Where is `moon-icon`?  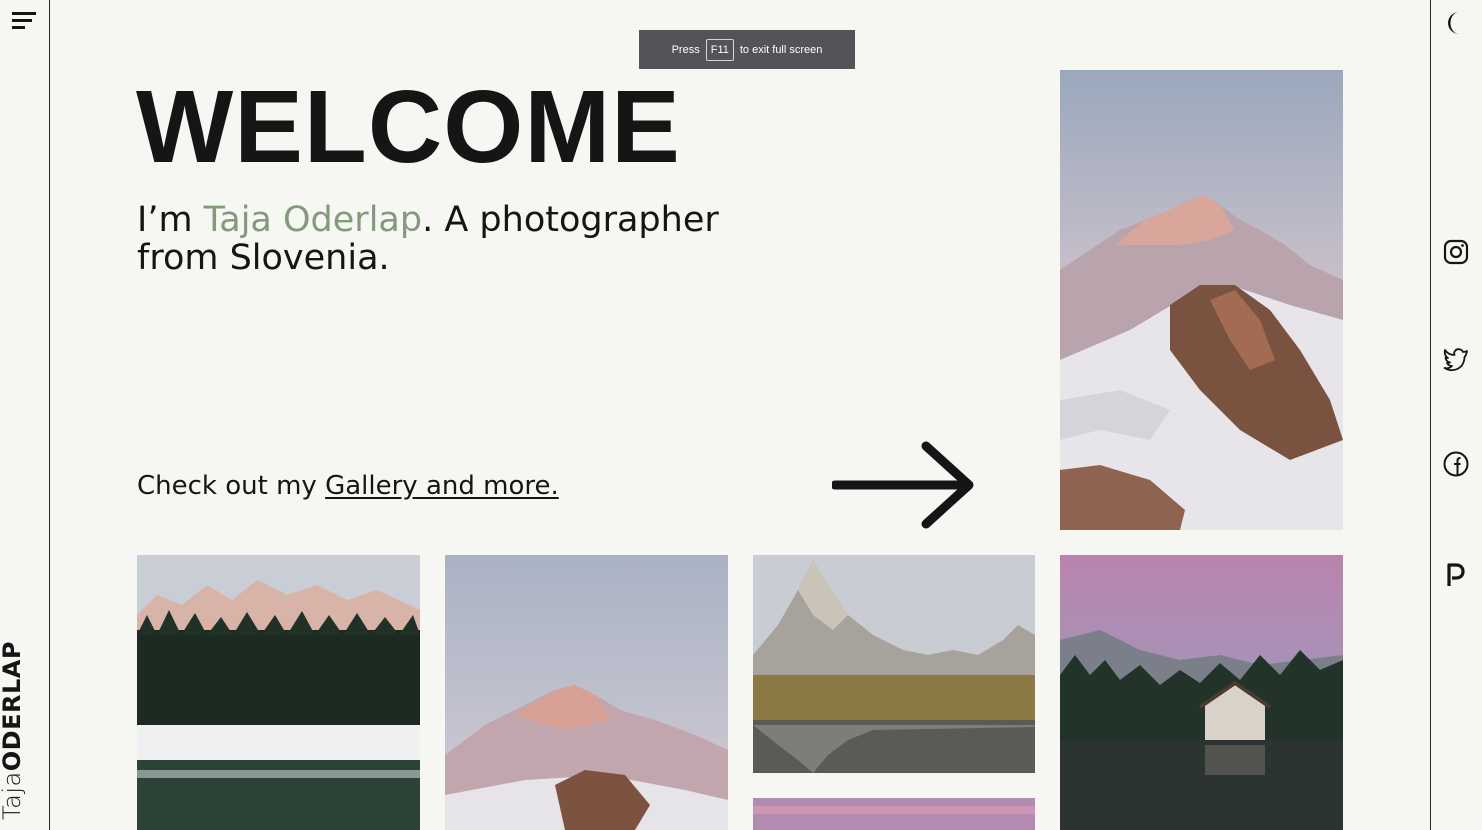 moon-icon is located at coordinates (1456, 23).